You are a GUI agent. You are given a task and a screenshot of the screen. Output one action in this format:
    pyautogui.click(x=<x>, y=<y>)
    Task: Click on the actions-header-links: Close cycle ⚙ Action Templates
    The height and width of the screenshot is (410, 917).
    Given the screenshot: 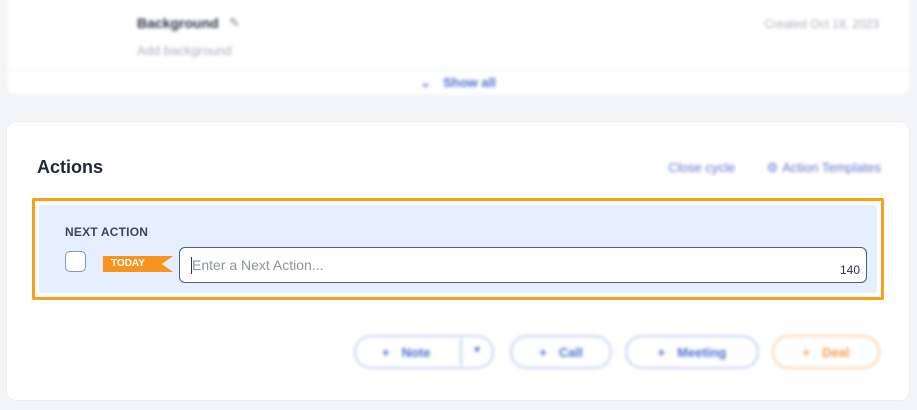 What is the action you would take?
    pyautogui.click(x=760, y=168)
    